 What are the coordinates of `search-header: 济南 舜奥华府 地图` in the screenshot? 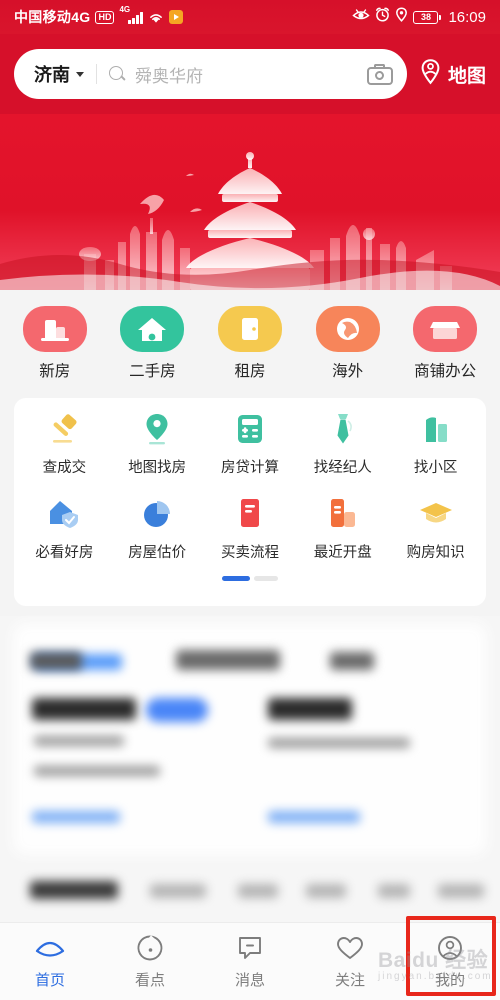 It's located at (250, 74).